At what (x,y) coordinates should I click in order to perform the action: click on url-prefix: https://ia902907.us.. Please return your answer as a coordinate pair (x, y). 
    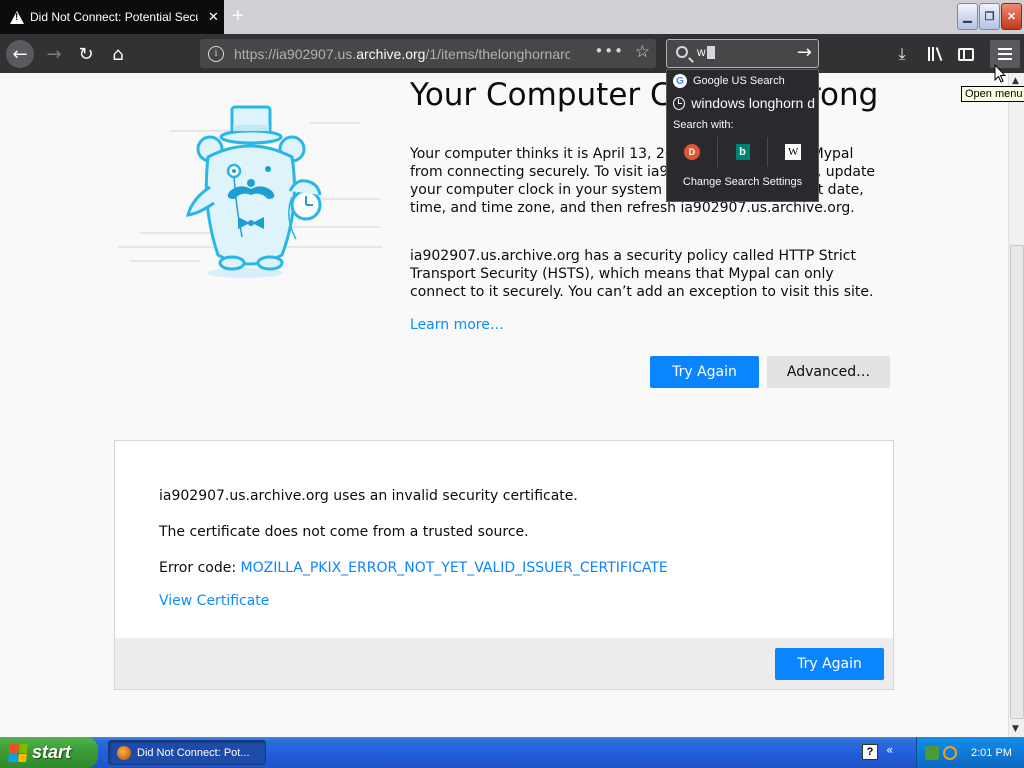
    Looking at the image, I should click on (295, 53).